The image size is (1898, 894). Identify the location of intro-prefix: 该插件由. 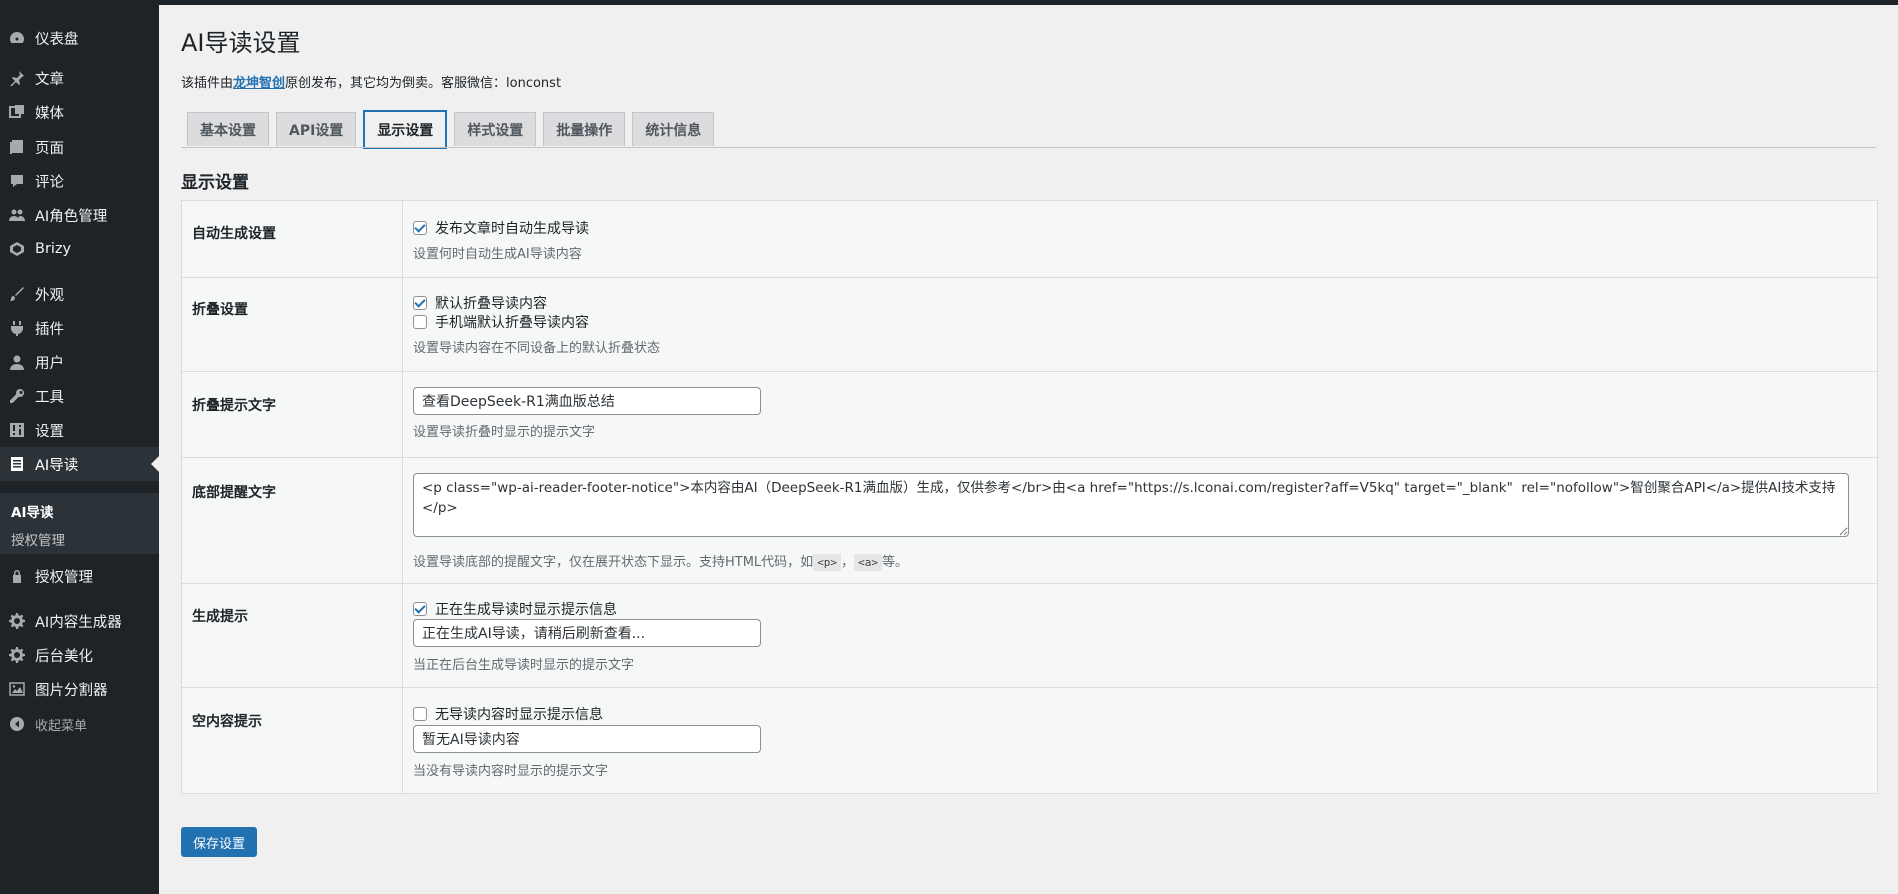
(207, 83).